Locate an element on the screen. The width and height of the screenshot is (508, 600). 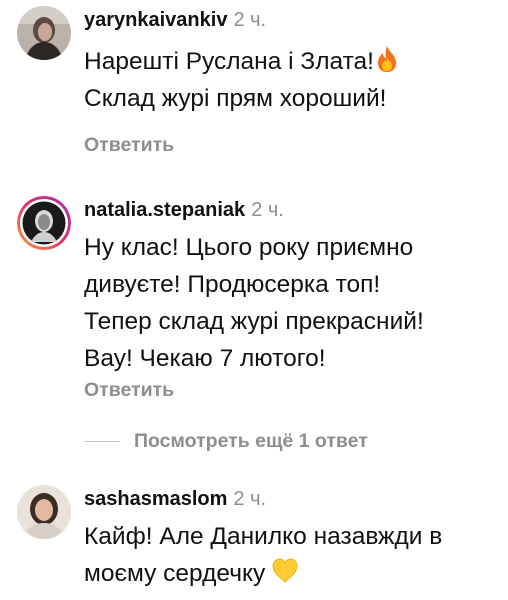
comment-header: natalia.stepaniak 2 ч. is located at coordinates (184, 210).